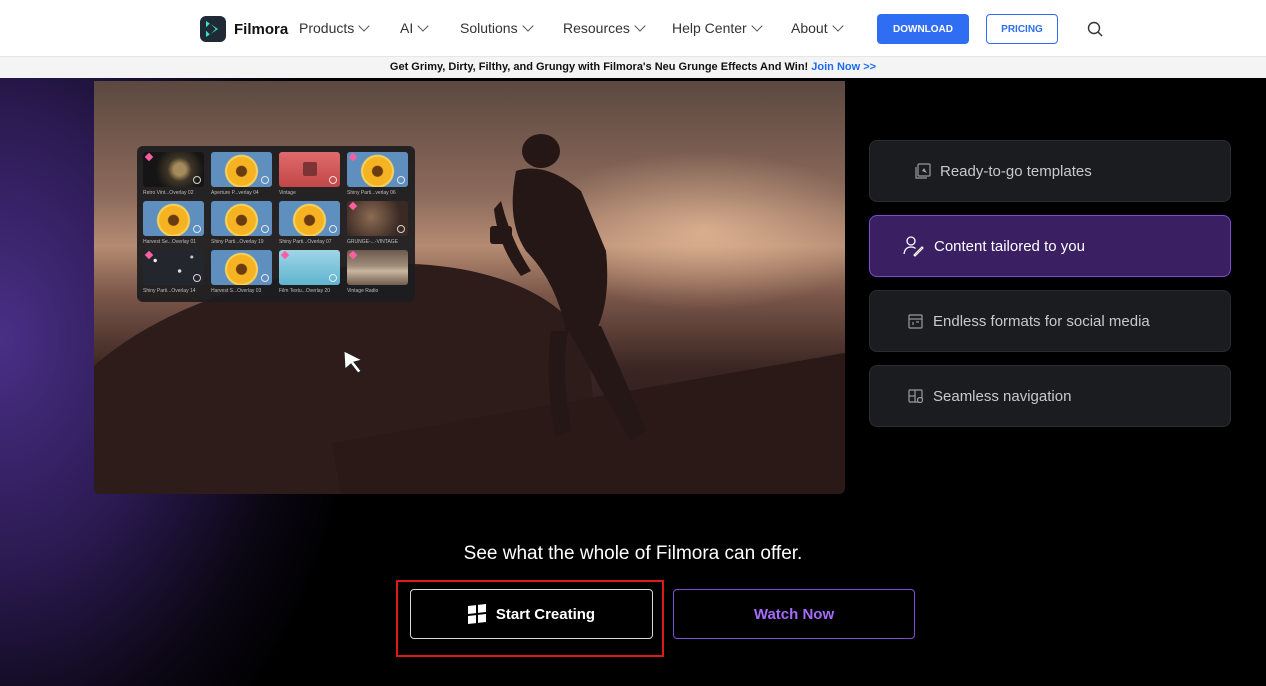  I want to click on effect-label: Shiny Parti...verlay 06, so click(371, 193).